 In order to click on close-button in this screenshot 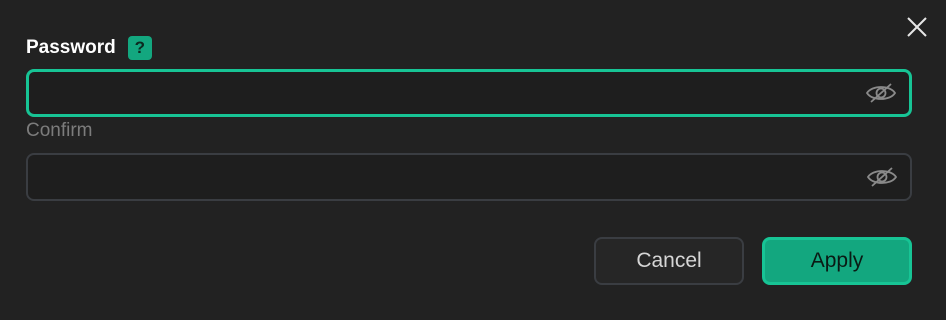, I will do `click(917, 27)`.